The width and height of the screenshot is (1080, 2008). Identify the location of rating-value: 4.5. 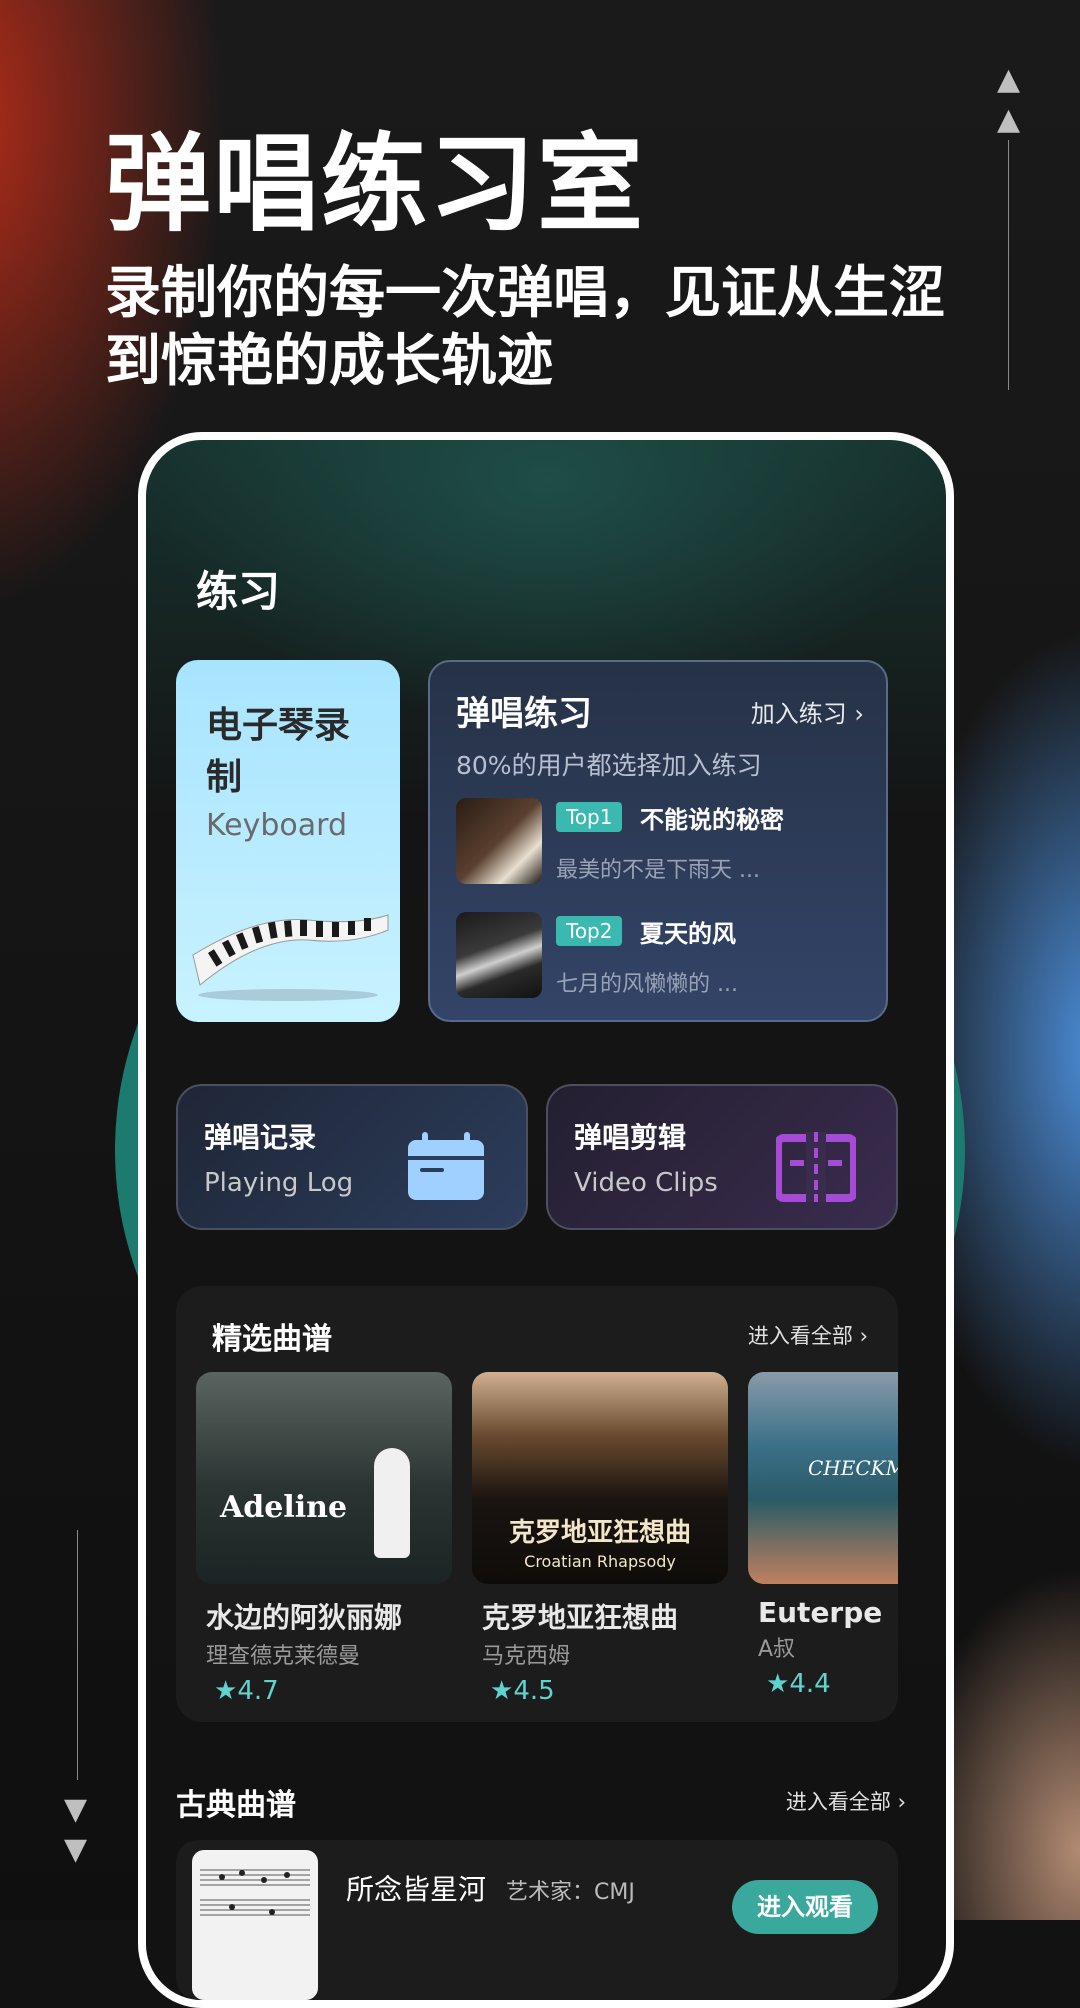
(534, 1691).